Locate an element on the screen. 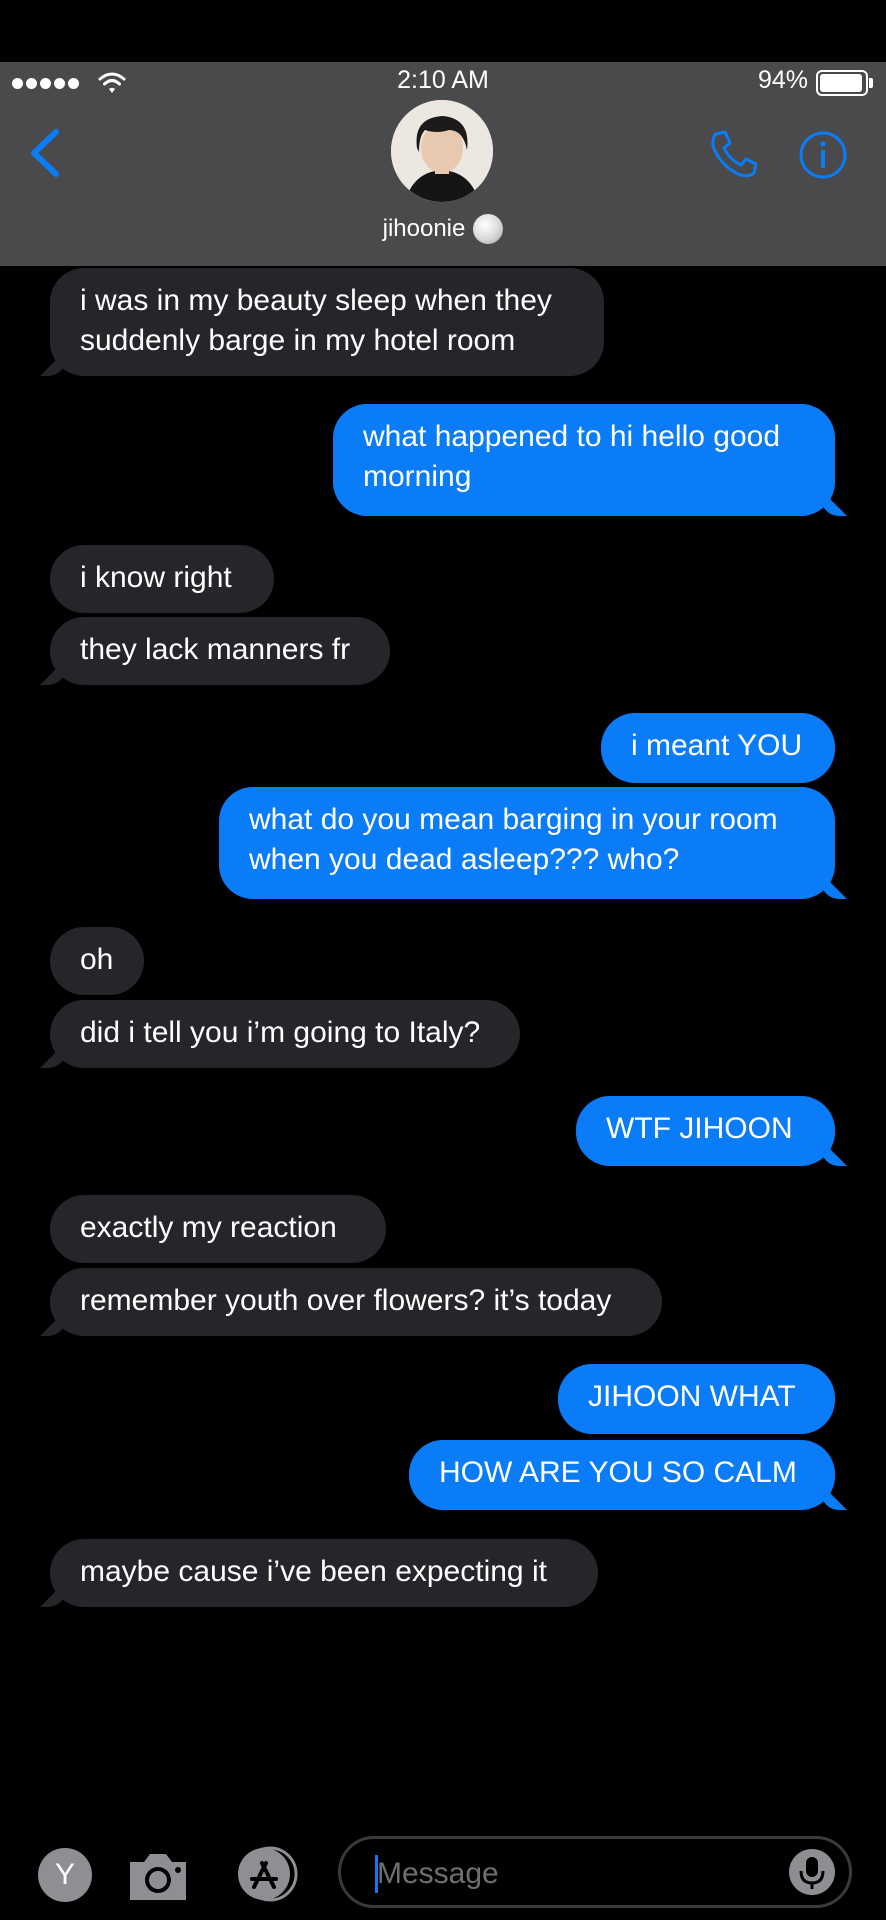 The width and height of the screenshot is (886, 1920). message-outgoing: i meant YOU is located at coordinates (718, 748).